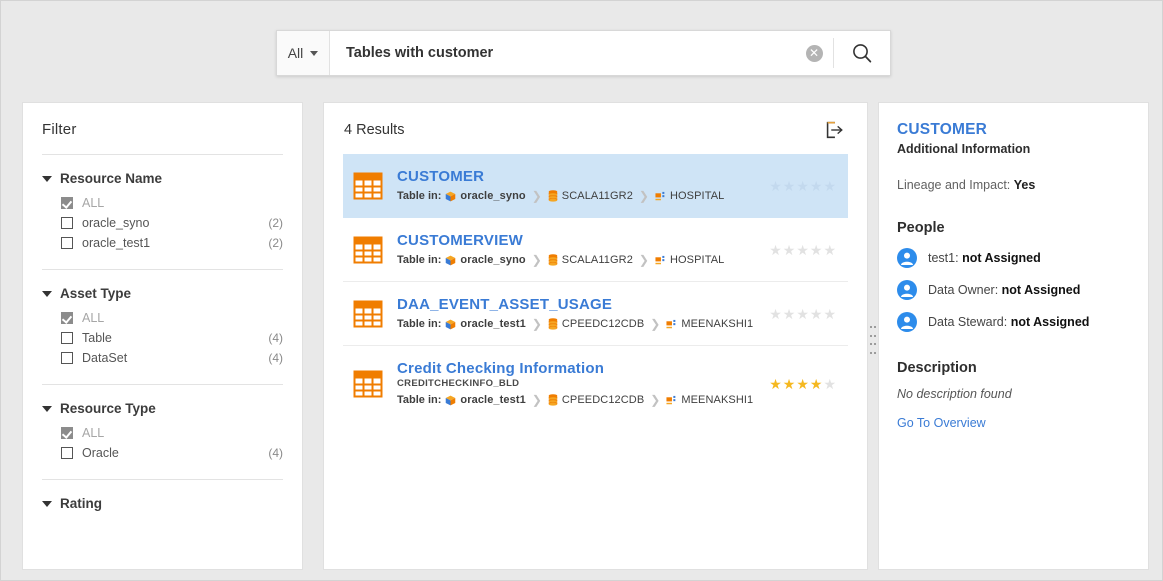 The width and height of the screenshot is (1163, 581). Describe the element at coordinates (419, 324) in the screenshot. I see `crumb-lead: Table in:` at that location.